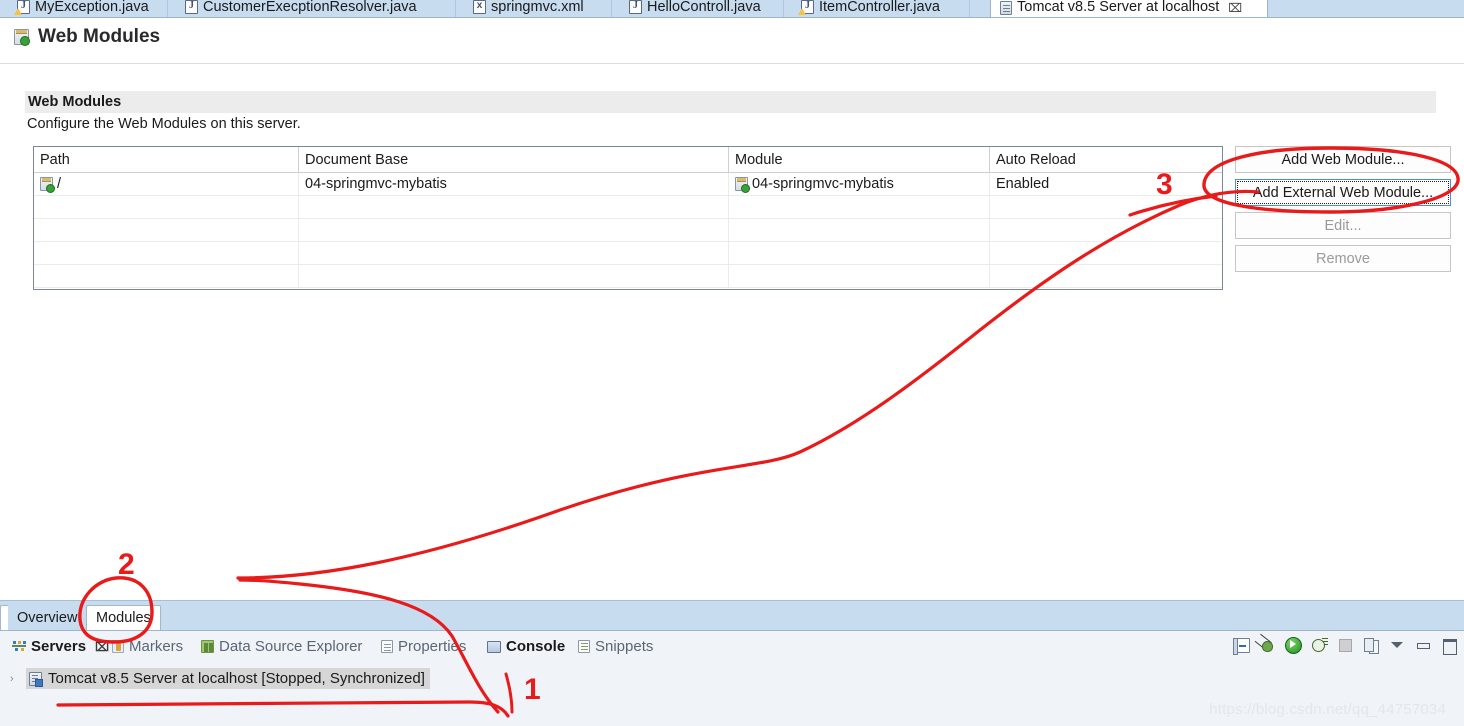  I want to click on table-header-row: Path Document Base Module Auto Reload, so click(628, 160).